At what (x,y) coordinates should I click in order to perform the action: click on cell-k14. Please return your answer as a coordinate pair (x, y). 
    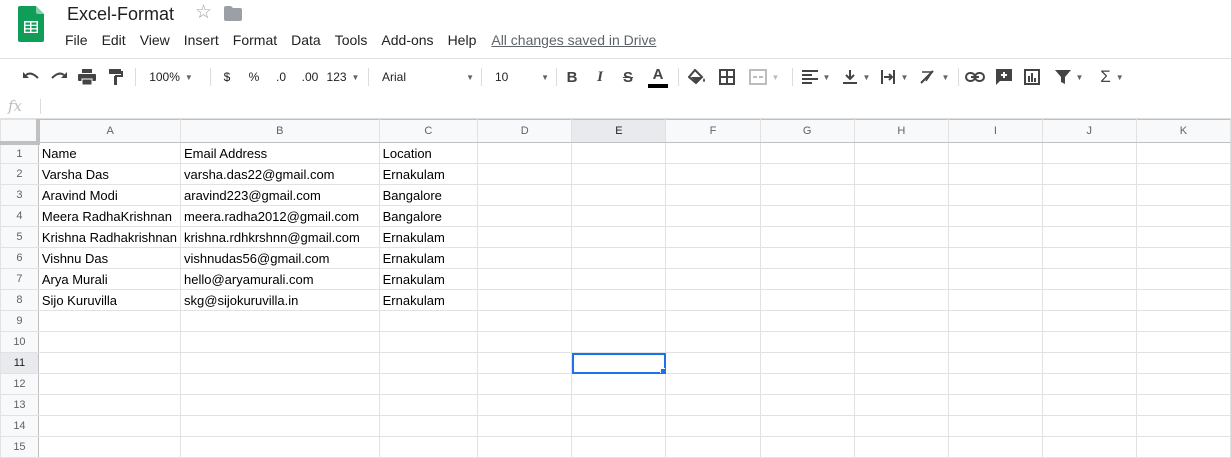
    Looking at the image, I should click on (1183, 426).